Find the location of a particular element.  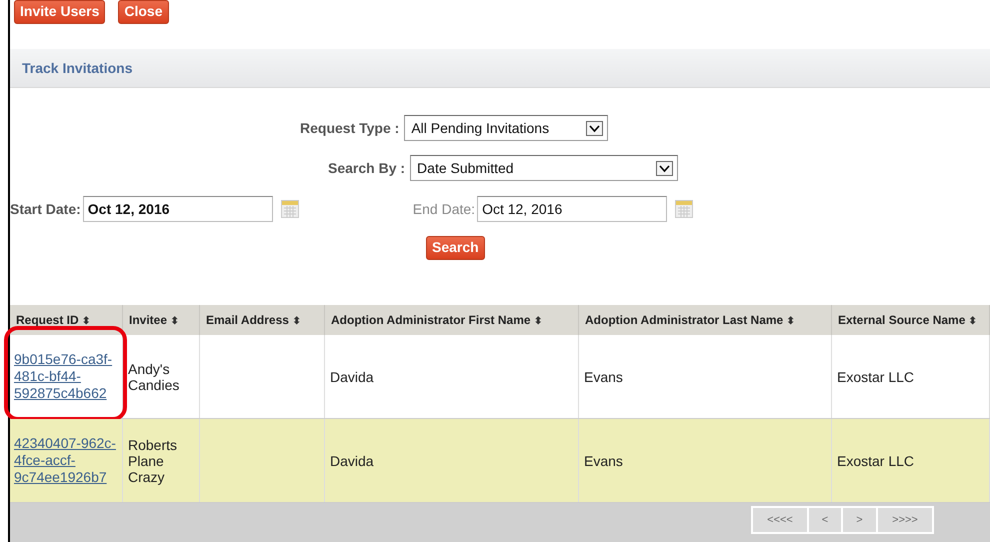

action-button: Invite Users is located at coordinates (60, 12).